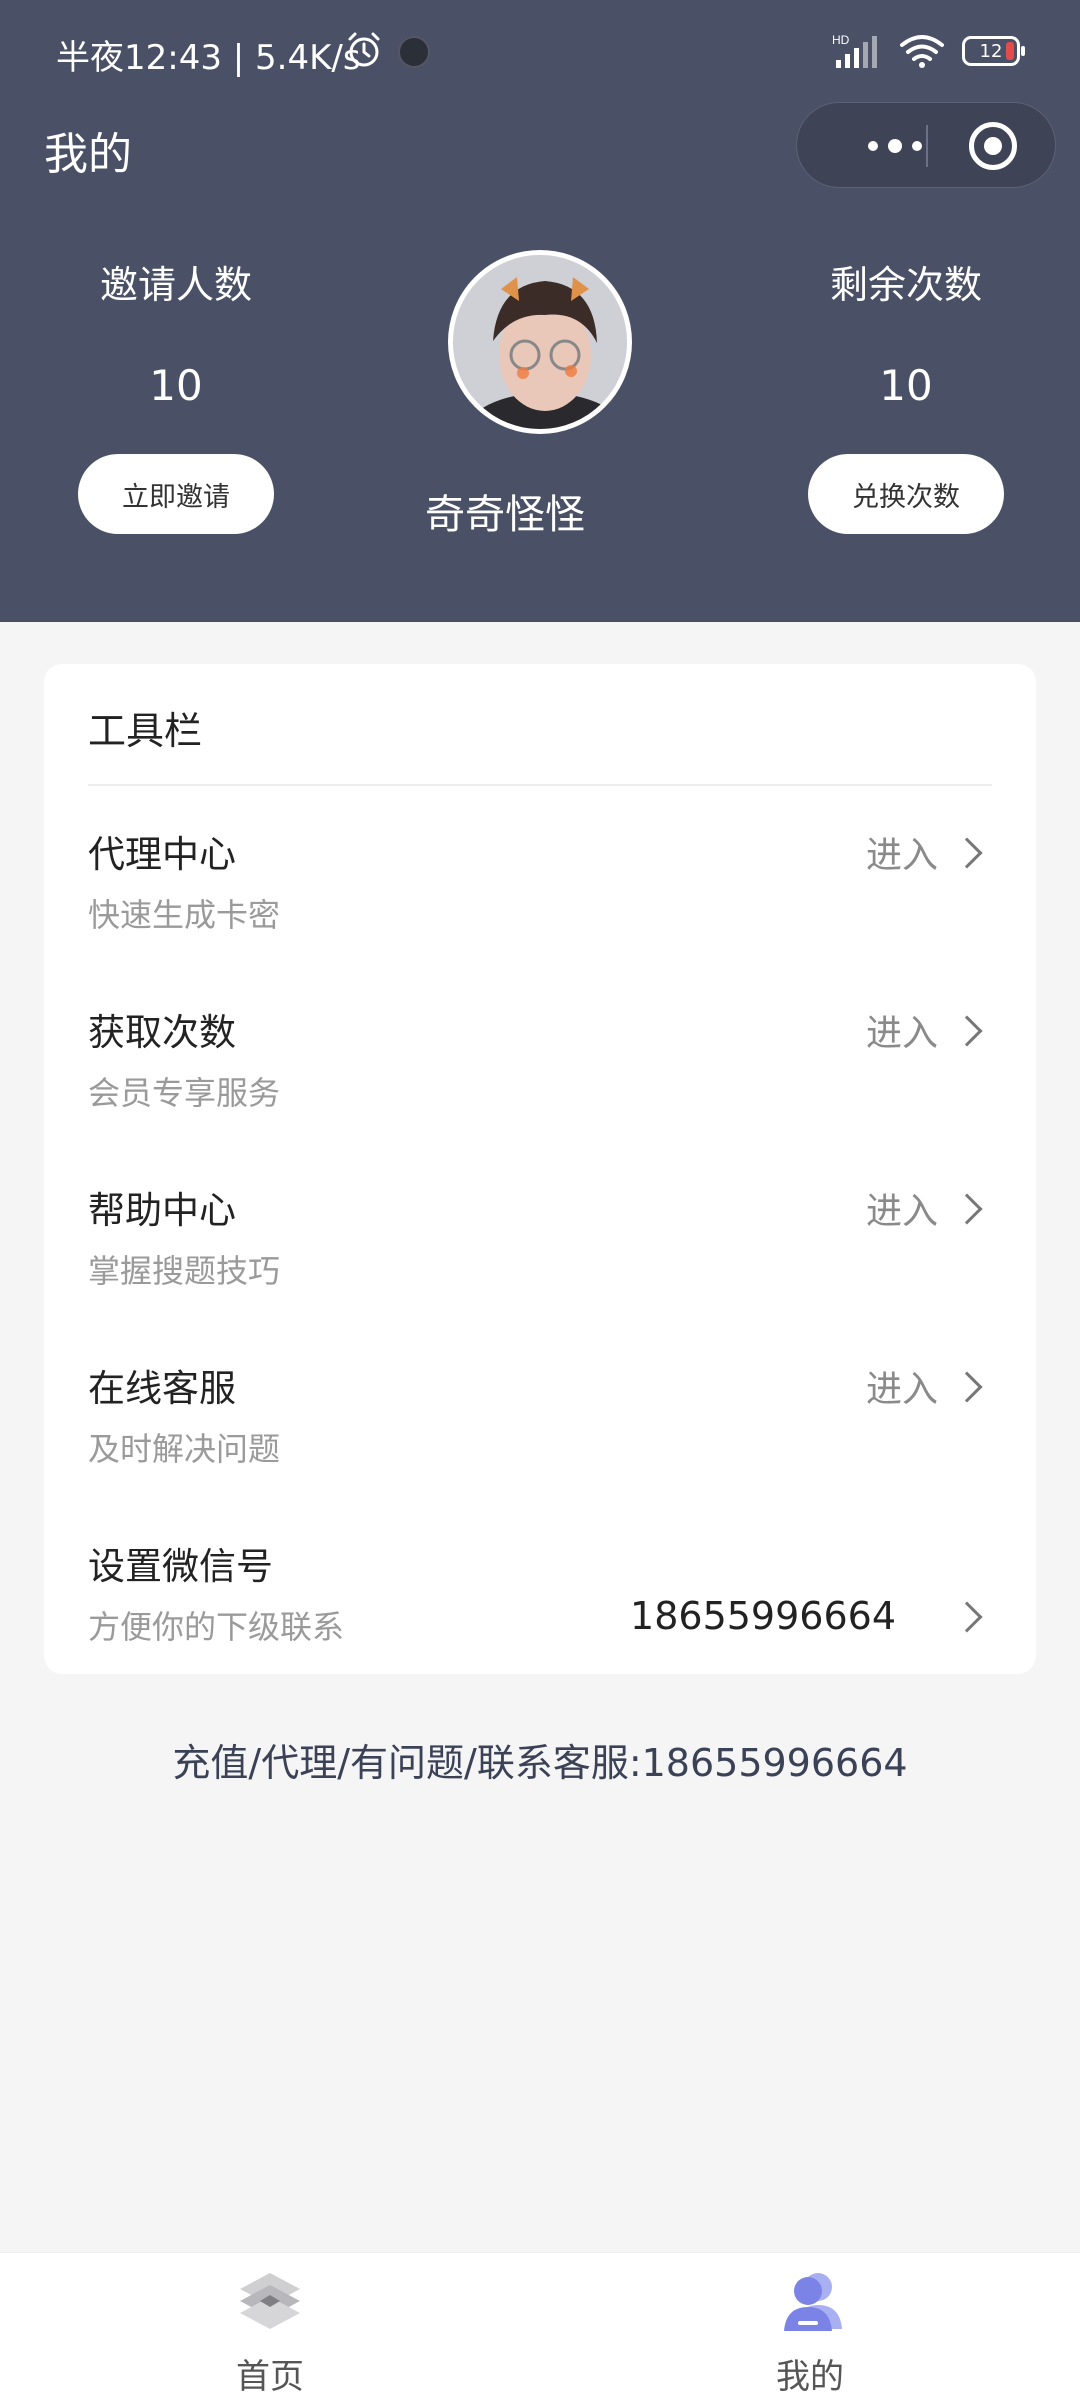 The image size is (1080, 2400). What do you see at coordinates (540, 1763) in the screenshot?
I see `contact-info: 充值/代理/有问题/联系客服:18655996664` at bounding box center [540, 1763].